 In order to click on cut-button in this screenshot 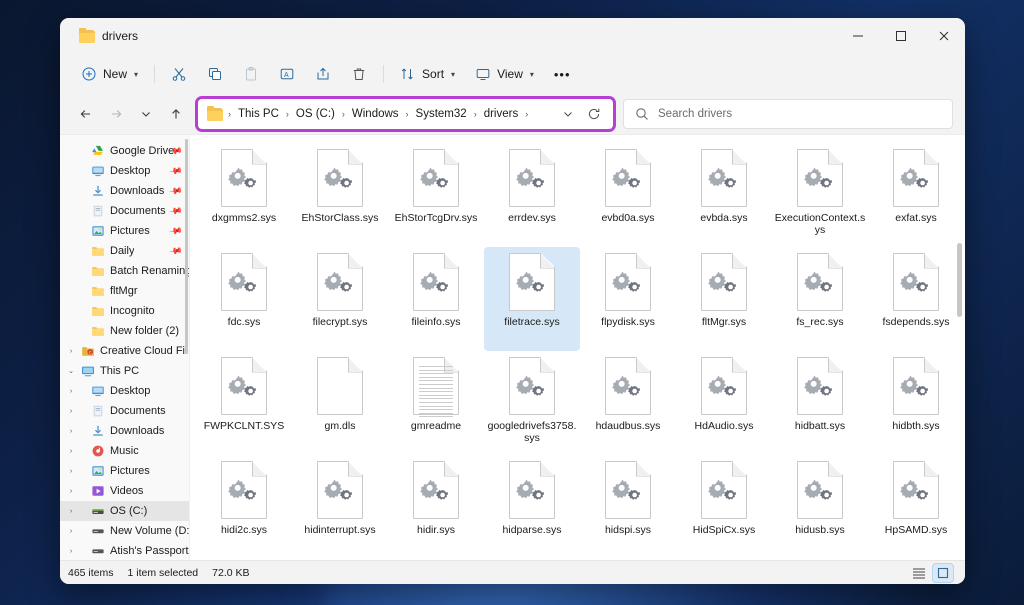, I will do `click(179, 74)`.